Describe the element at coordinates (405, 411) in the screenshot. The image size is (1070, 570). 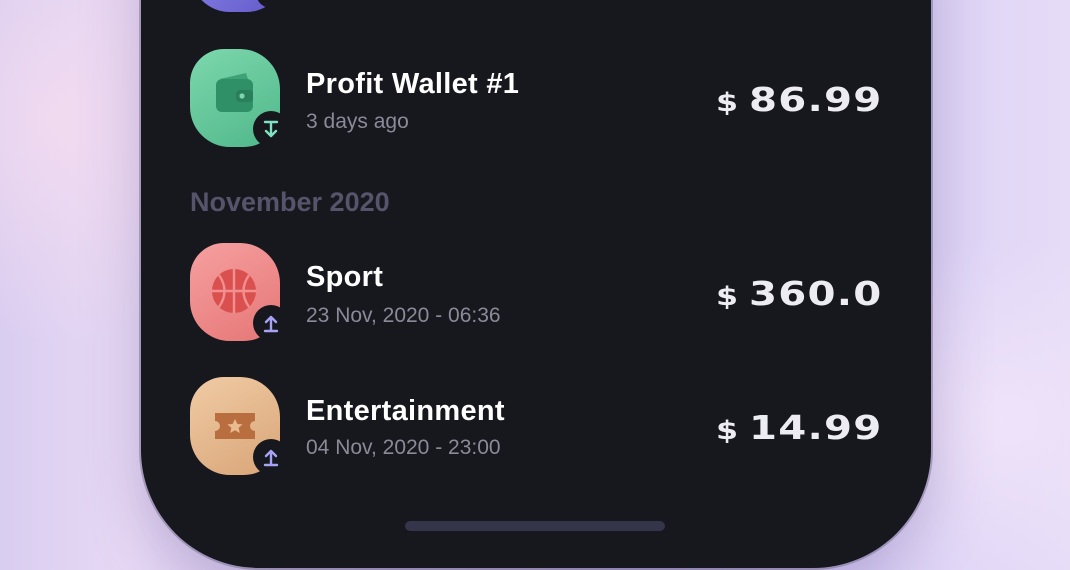
I see `transaction-title: Entertainment` at that location.